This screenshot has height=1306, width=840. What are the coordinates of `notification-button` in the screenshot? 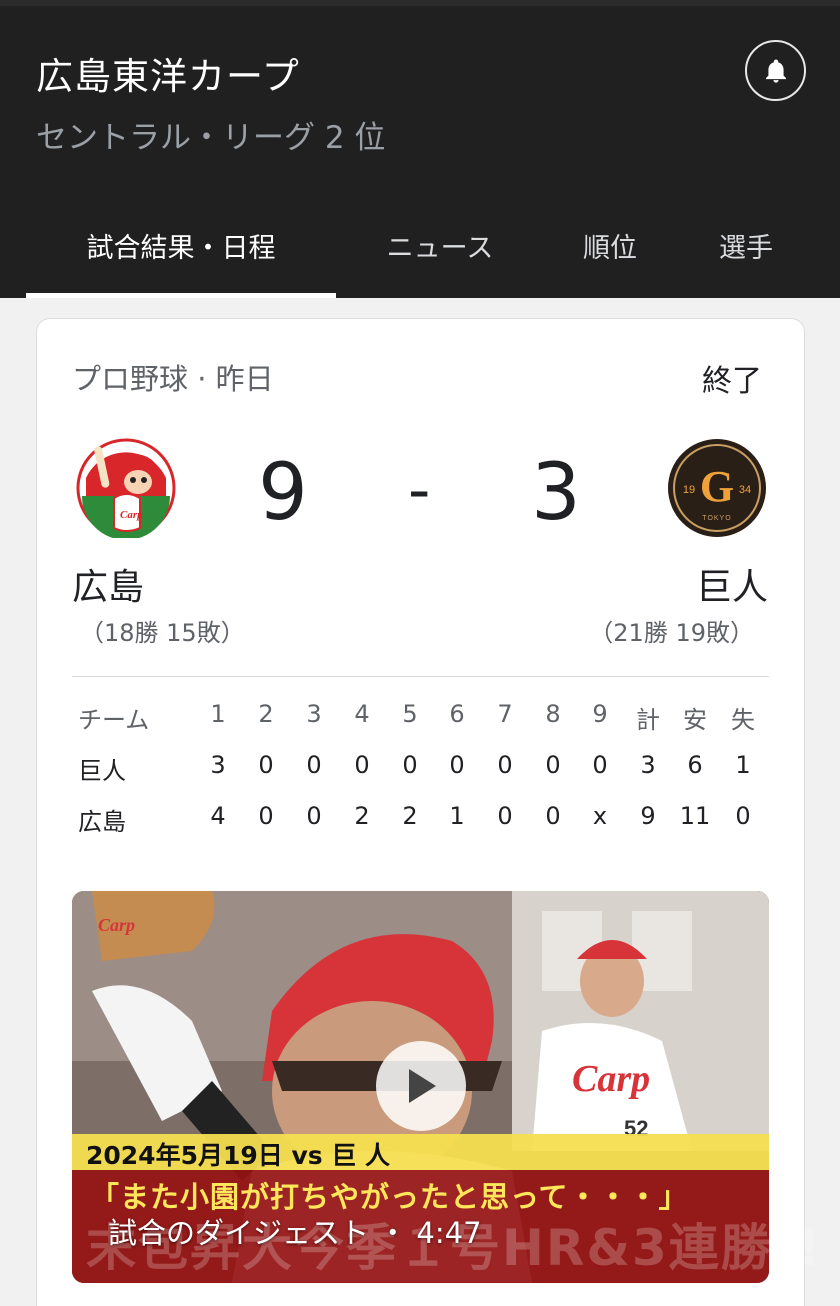 It's located at (775, 70).